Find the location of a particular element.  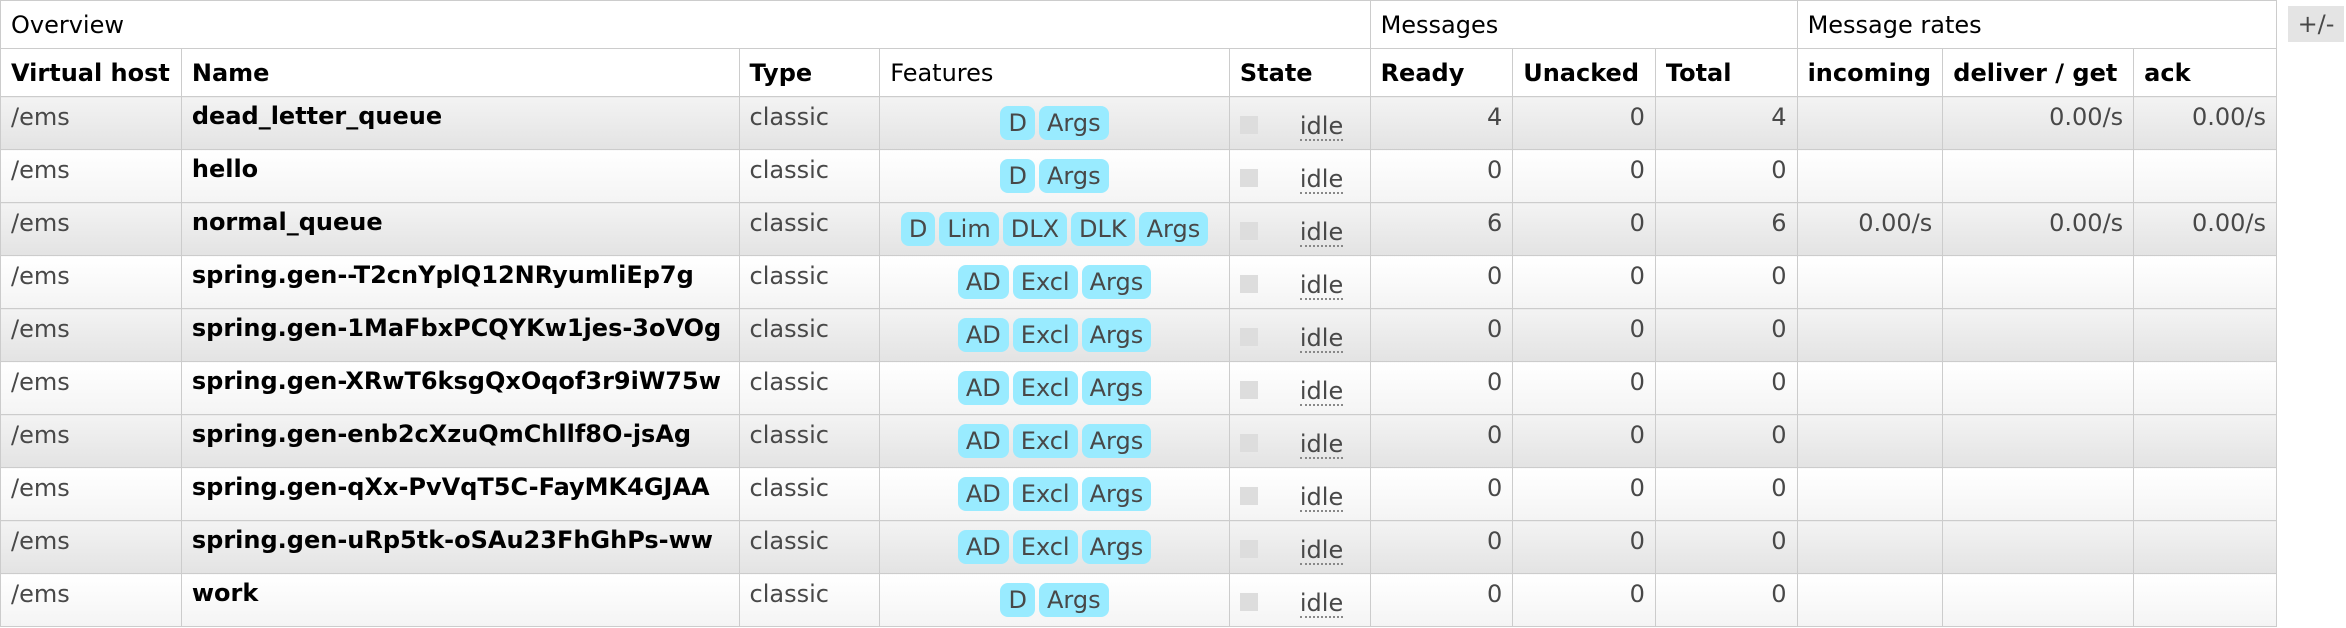

queue-name-cell: normal_queue is located at coordinates (460, 229).